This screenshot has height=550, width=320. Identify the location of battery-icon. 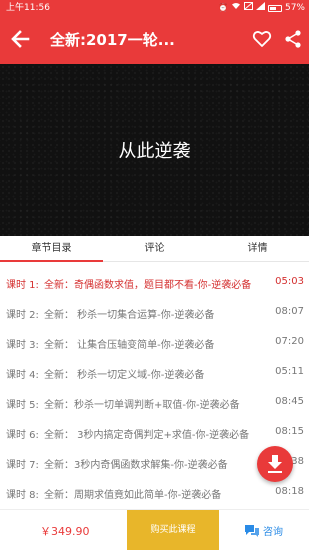
(274, 8).